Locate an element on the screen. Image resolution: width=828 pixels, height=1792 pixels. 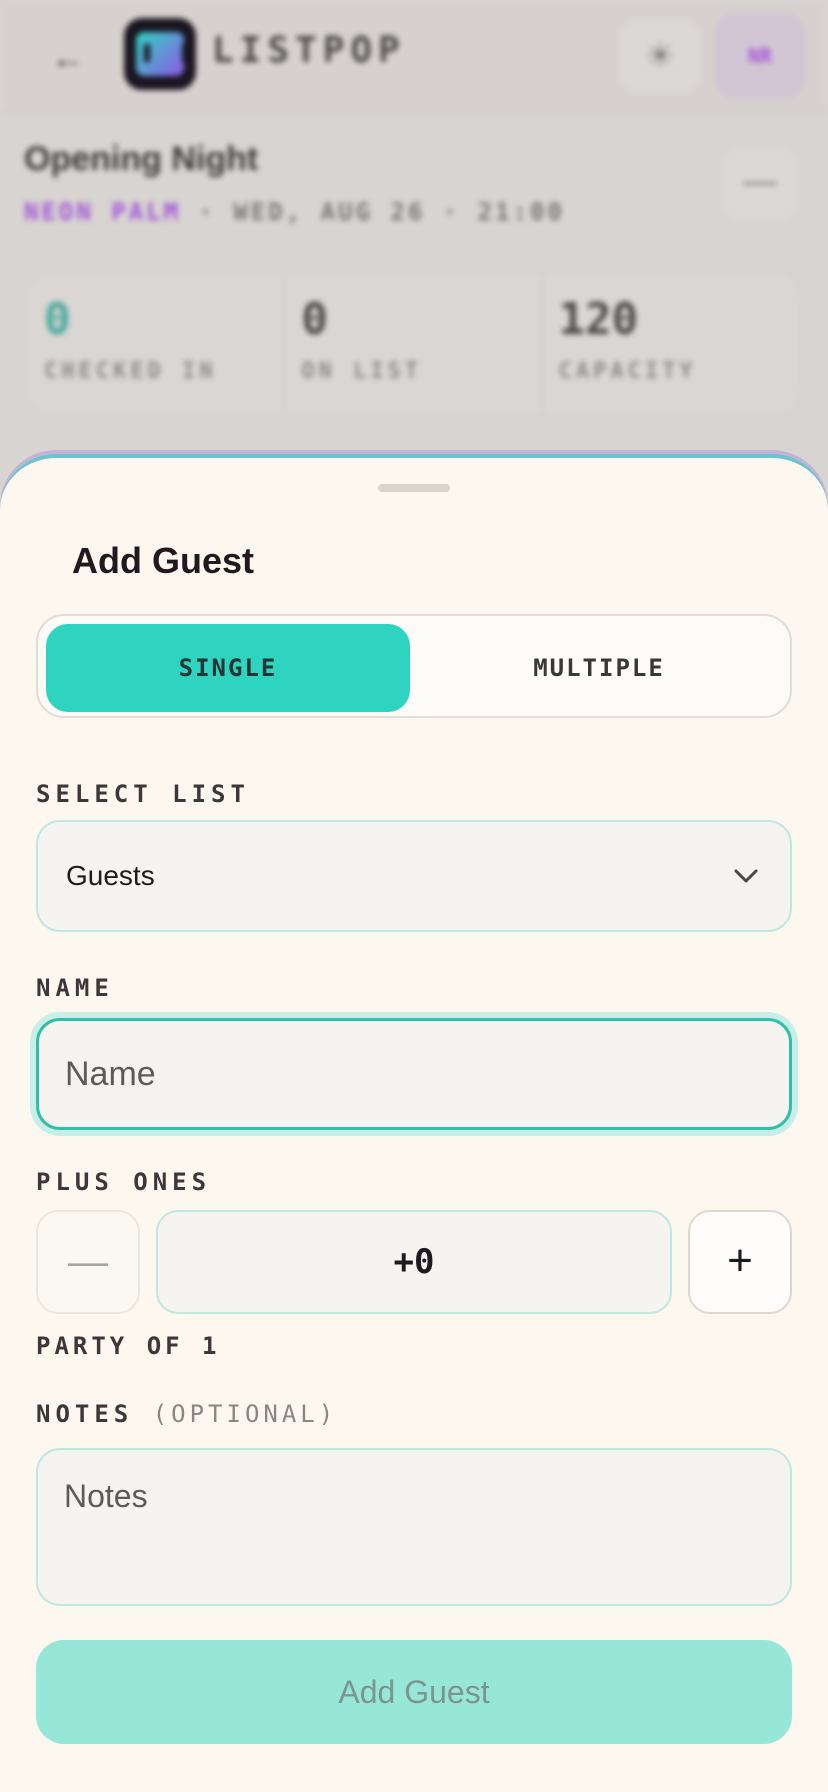
mode-single-button: SINGLE is located at coordinates (228, 668).